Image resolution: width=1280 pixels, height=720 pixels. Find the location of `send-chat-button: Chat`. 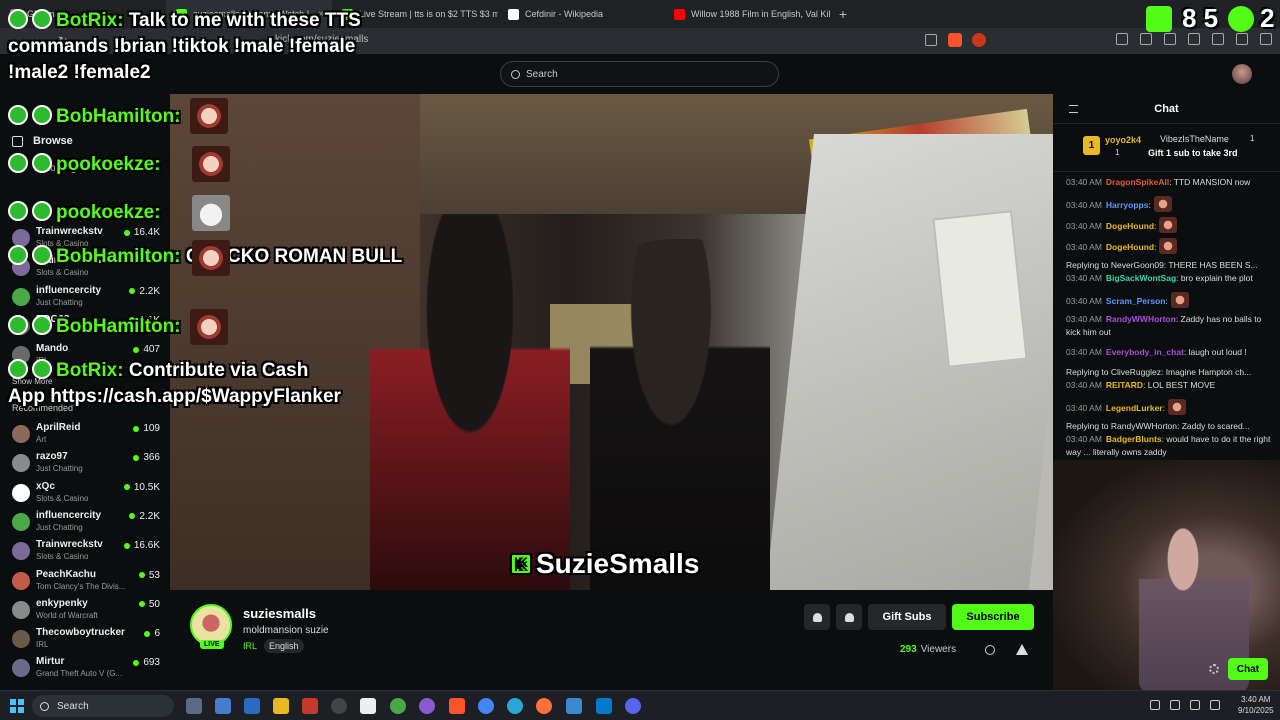

send-chat-button: Chat is located at coordinates (1248, 669).